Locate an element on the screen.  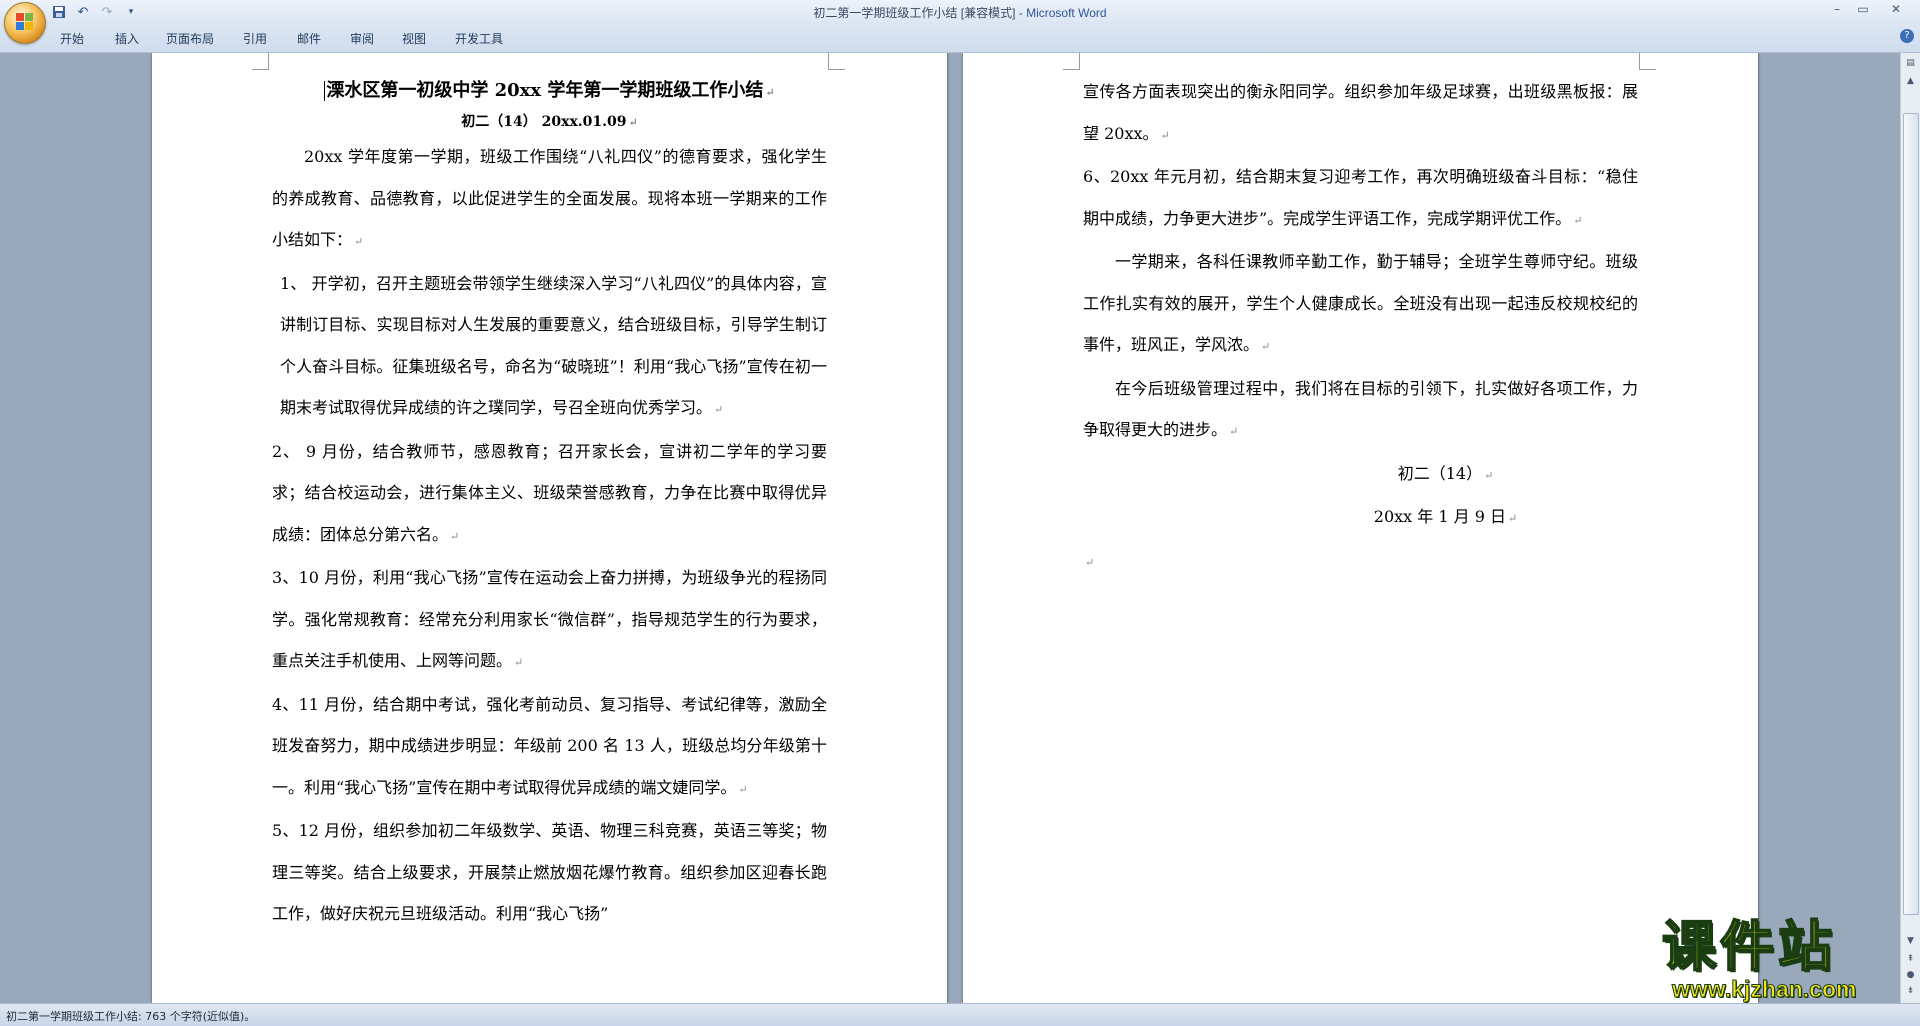
vertical-scrollbar: ▤ ▲ ▼ ⇞ ● ⇟ is located at coordinates (1910, 528).